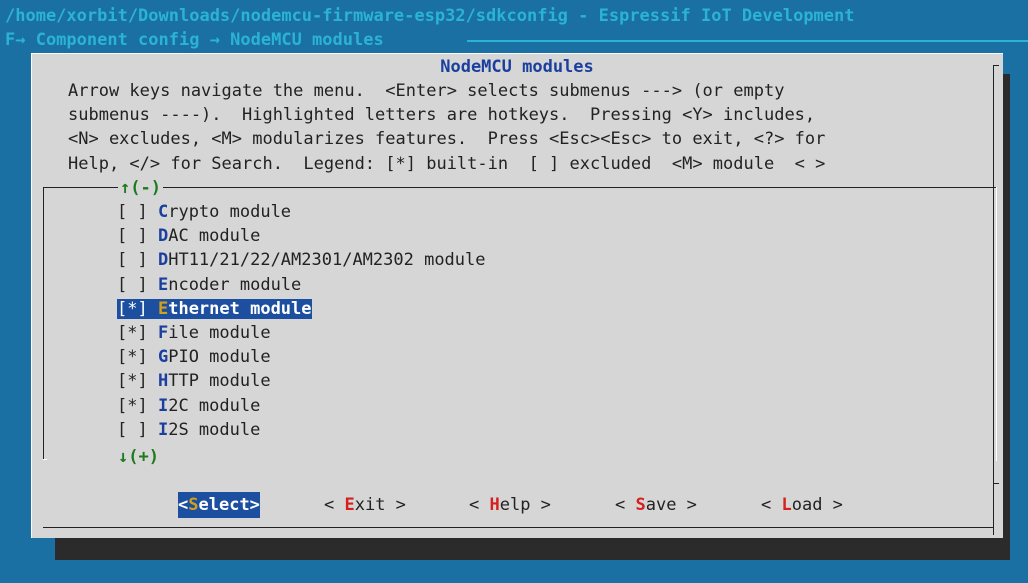 The height and width of the screenshot is (583, 1028). What do you see at coordinates (219, 332) in the screenshot?
I see `menu-item-label: ile module` at bounding box center [219, 332].